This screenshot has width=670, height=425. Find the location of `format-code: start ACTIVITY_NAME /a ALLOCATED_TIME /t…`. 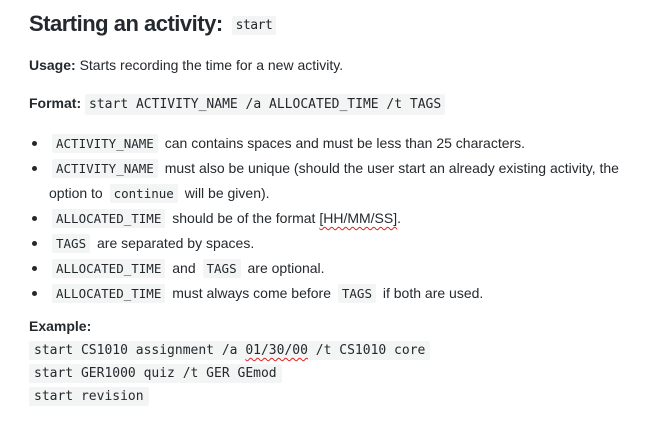

format-code: start ACTIVITY_NAME /a ALLOCATED_TIME /t… is located at coordinates (265, 104).